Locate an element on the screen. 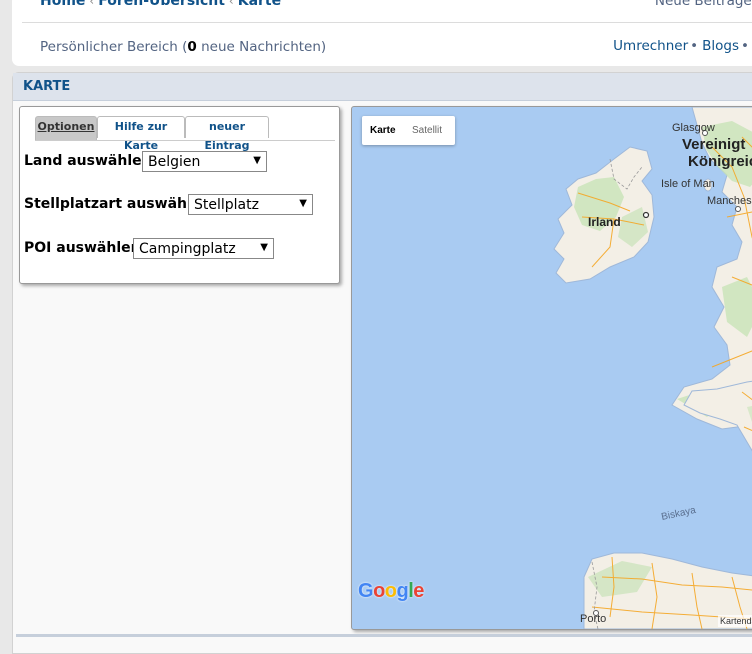 The height and width of the screenshot is (654, 752). map-label-glasgow: Glasgow is located at coordinates (693, 128).